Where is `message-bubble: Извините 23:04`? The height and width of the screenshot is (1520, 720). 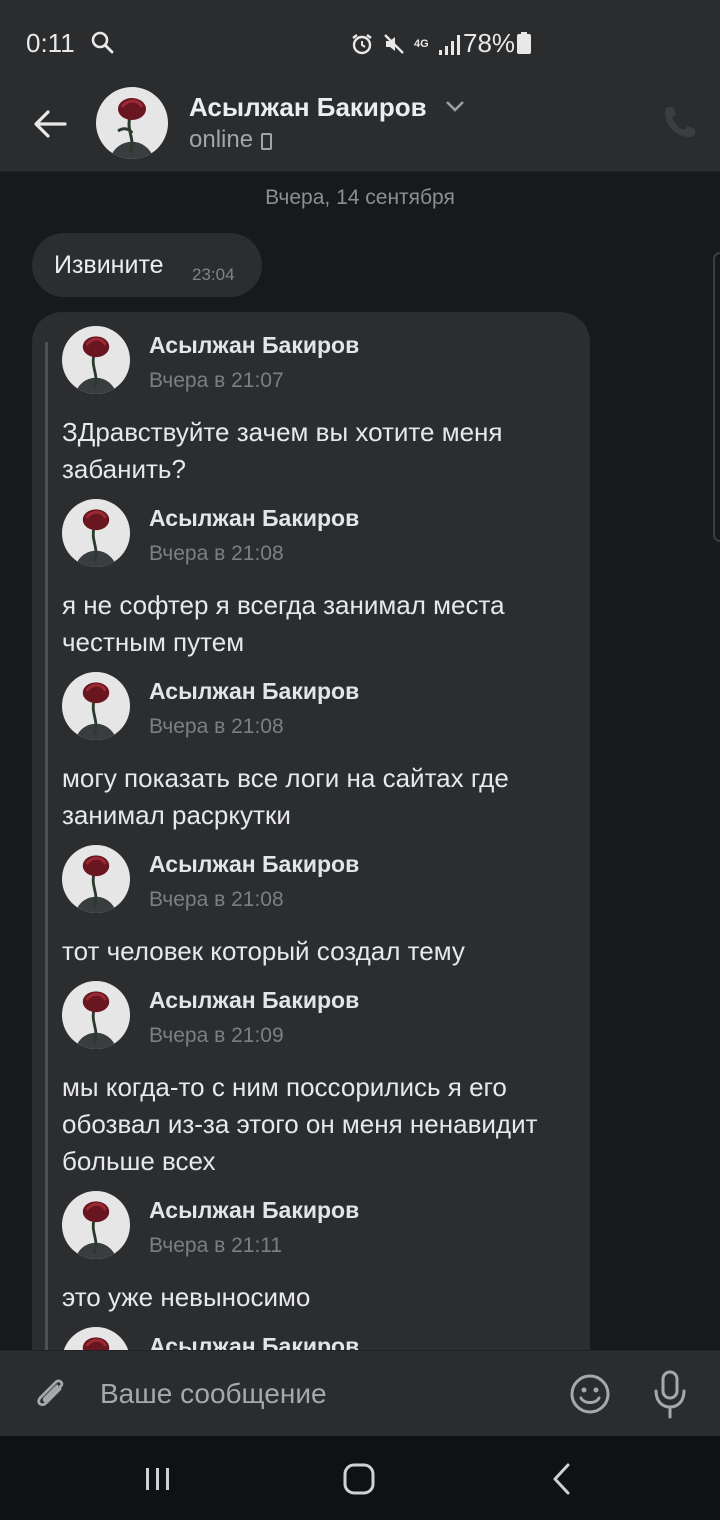
message-bubble: Извините 23:04 is located at coordinates (147, 265).